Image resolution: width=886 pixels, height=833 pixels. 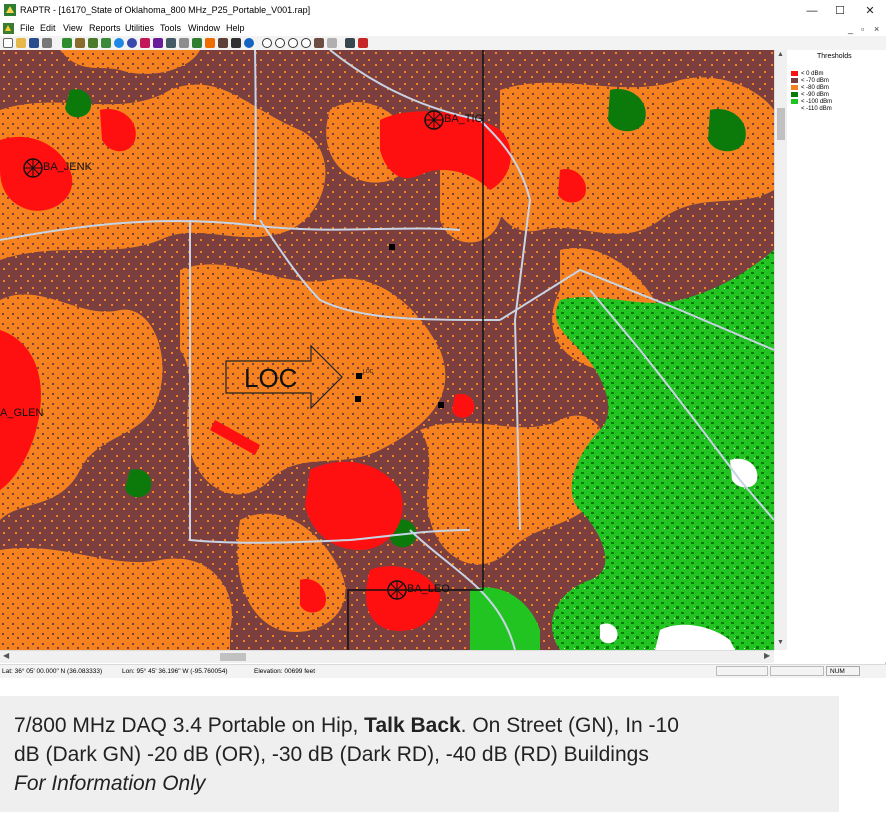 What do you see at coordinates (236, 43) in the screenshot?
I see `map-icon` at bounding box center [236, 43].